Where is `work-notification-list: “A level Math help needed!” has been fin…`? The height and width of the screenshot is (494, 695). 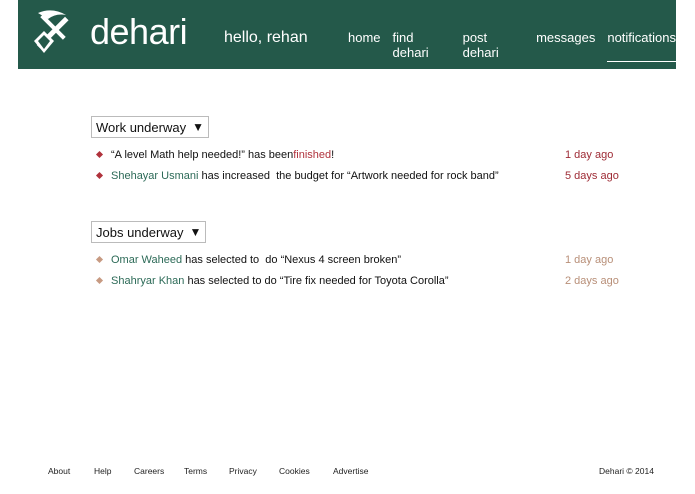 work-notification-list: “A level Math help needed!” has been fin… is located at coordinates (361, 165).